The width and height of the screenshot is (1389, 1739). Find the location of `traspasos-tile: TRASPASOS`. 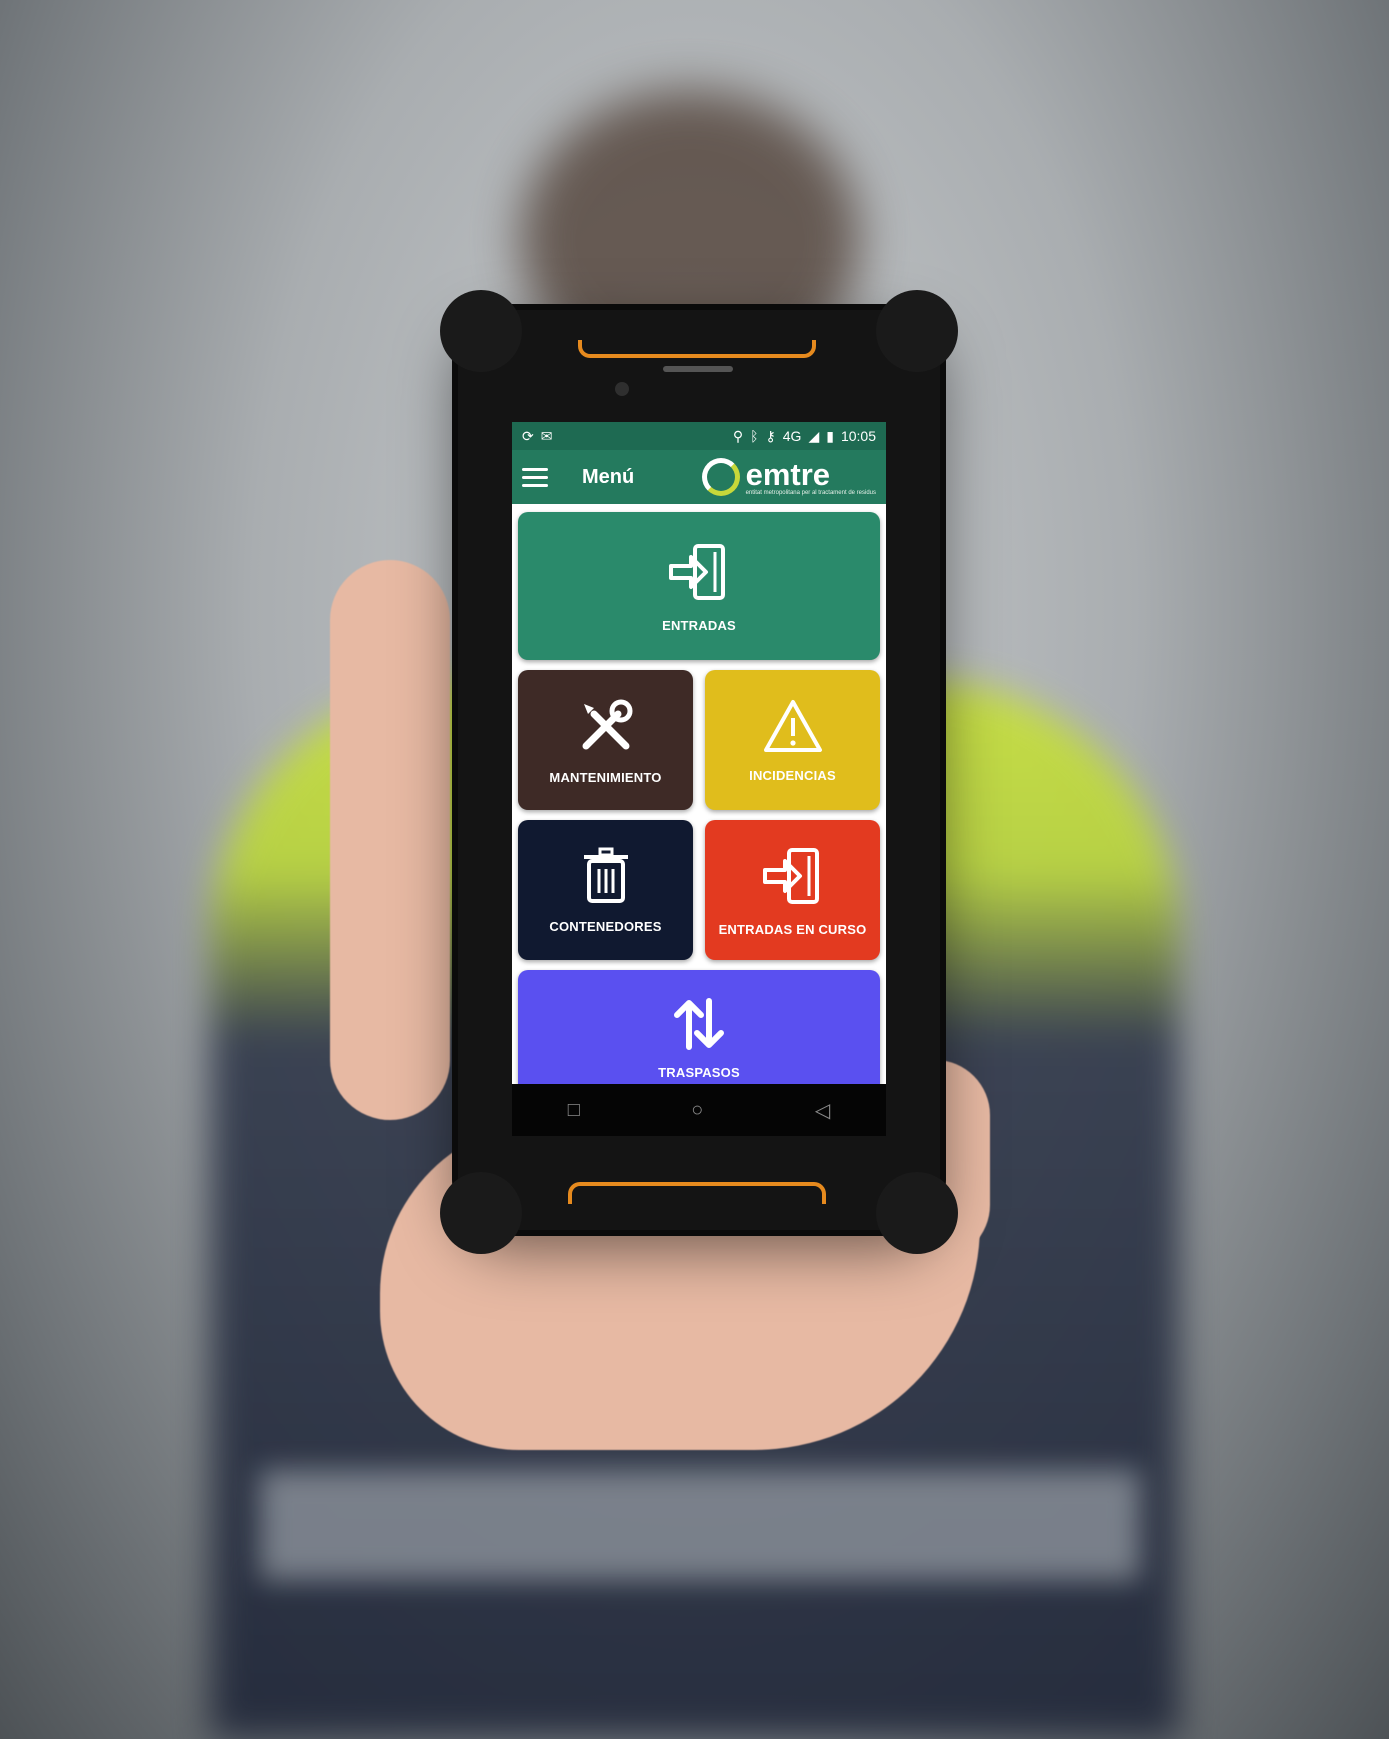

traspasos-tile: TRASPASOS is located at coordinates (699, 1027).